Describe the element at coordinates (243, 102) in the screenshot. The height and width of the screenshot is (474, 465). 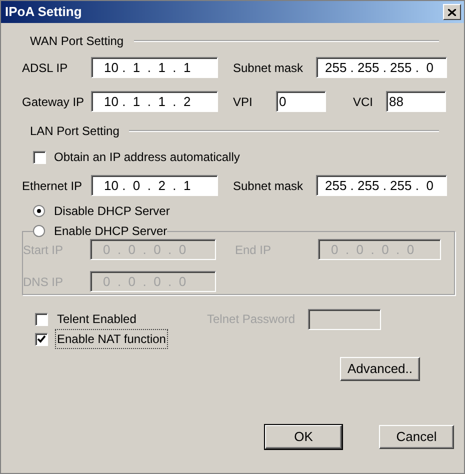
I see `field-label: VPI` at that location.